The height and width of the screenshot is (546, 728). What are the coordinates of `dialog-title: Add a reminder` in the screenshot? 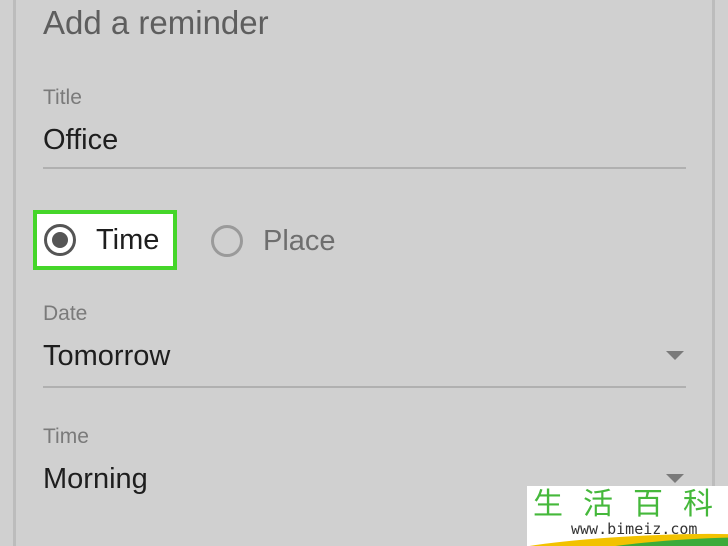 It's located at (156, 22).